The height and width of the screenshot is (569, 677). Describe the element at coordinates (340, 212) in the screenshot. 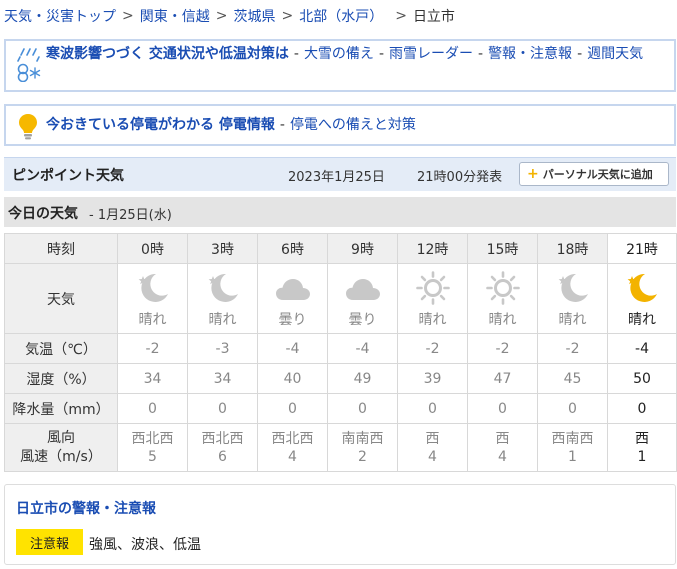

I see `today-weather-bar: 今日の天気 - 1月25日(水)` at that location.